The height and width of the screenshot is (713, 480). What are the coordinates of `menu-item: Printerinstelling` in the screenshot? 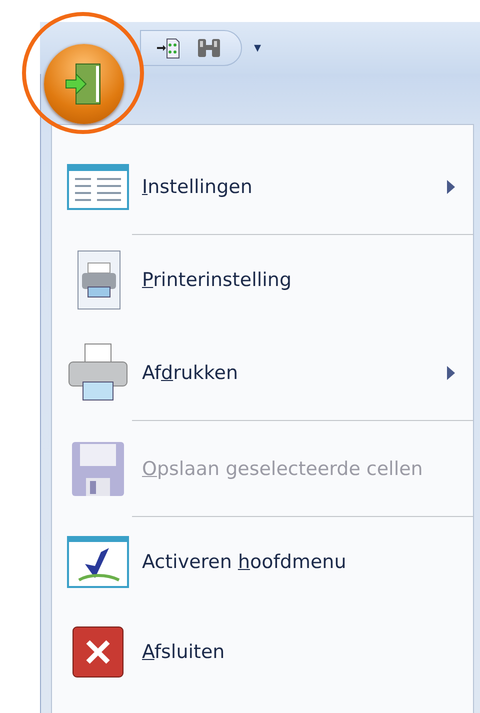 It's located at (262, 280).